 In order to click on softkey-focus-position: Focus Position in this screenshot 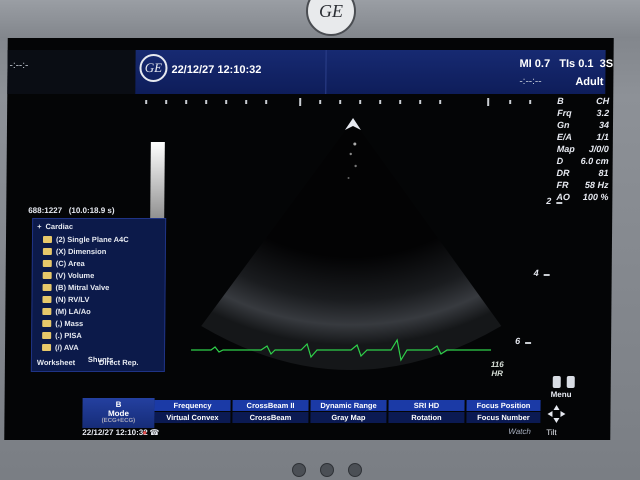, I will do `click(503, 405)`.